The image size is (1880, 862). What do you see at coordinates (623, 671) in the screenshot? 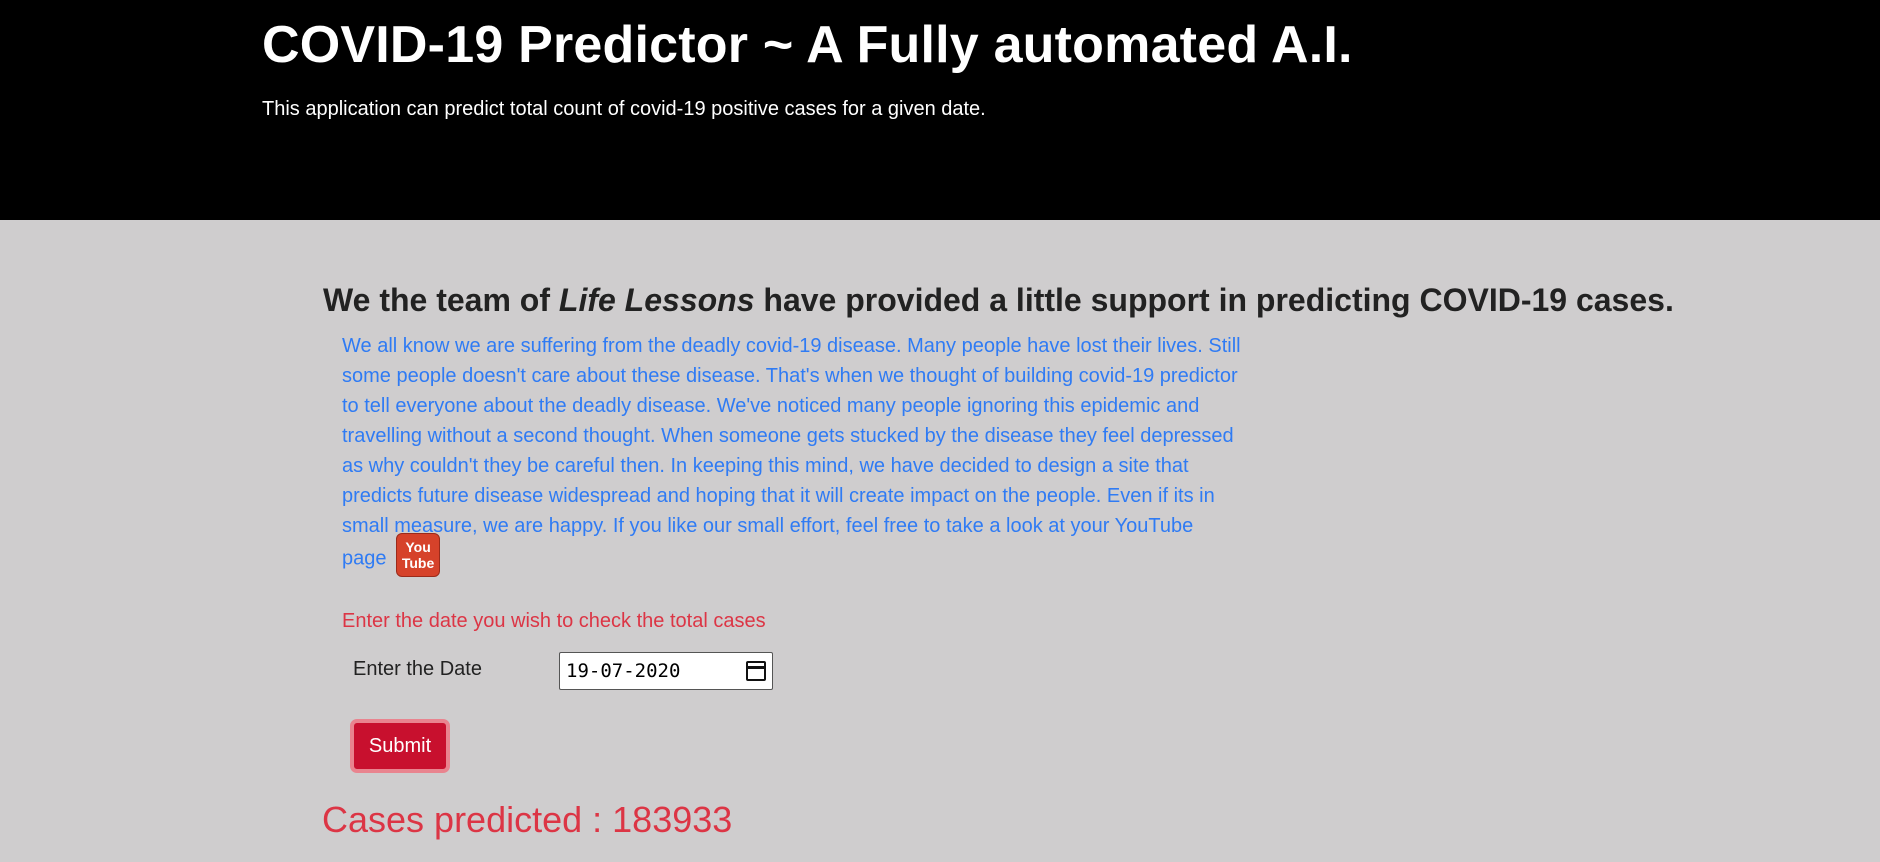
I see `date-value: 19-07-2020` at bounding box center [623, 671].